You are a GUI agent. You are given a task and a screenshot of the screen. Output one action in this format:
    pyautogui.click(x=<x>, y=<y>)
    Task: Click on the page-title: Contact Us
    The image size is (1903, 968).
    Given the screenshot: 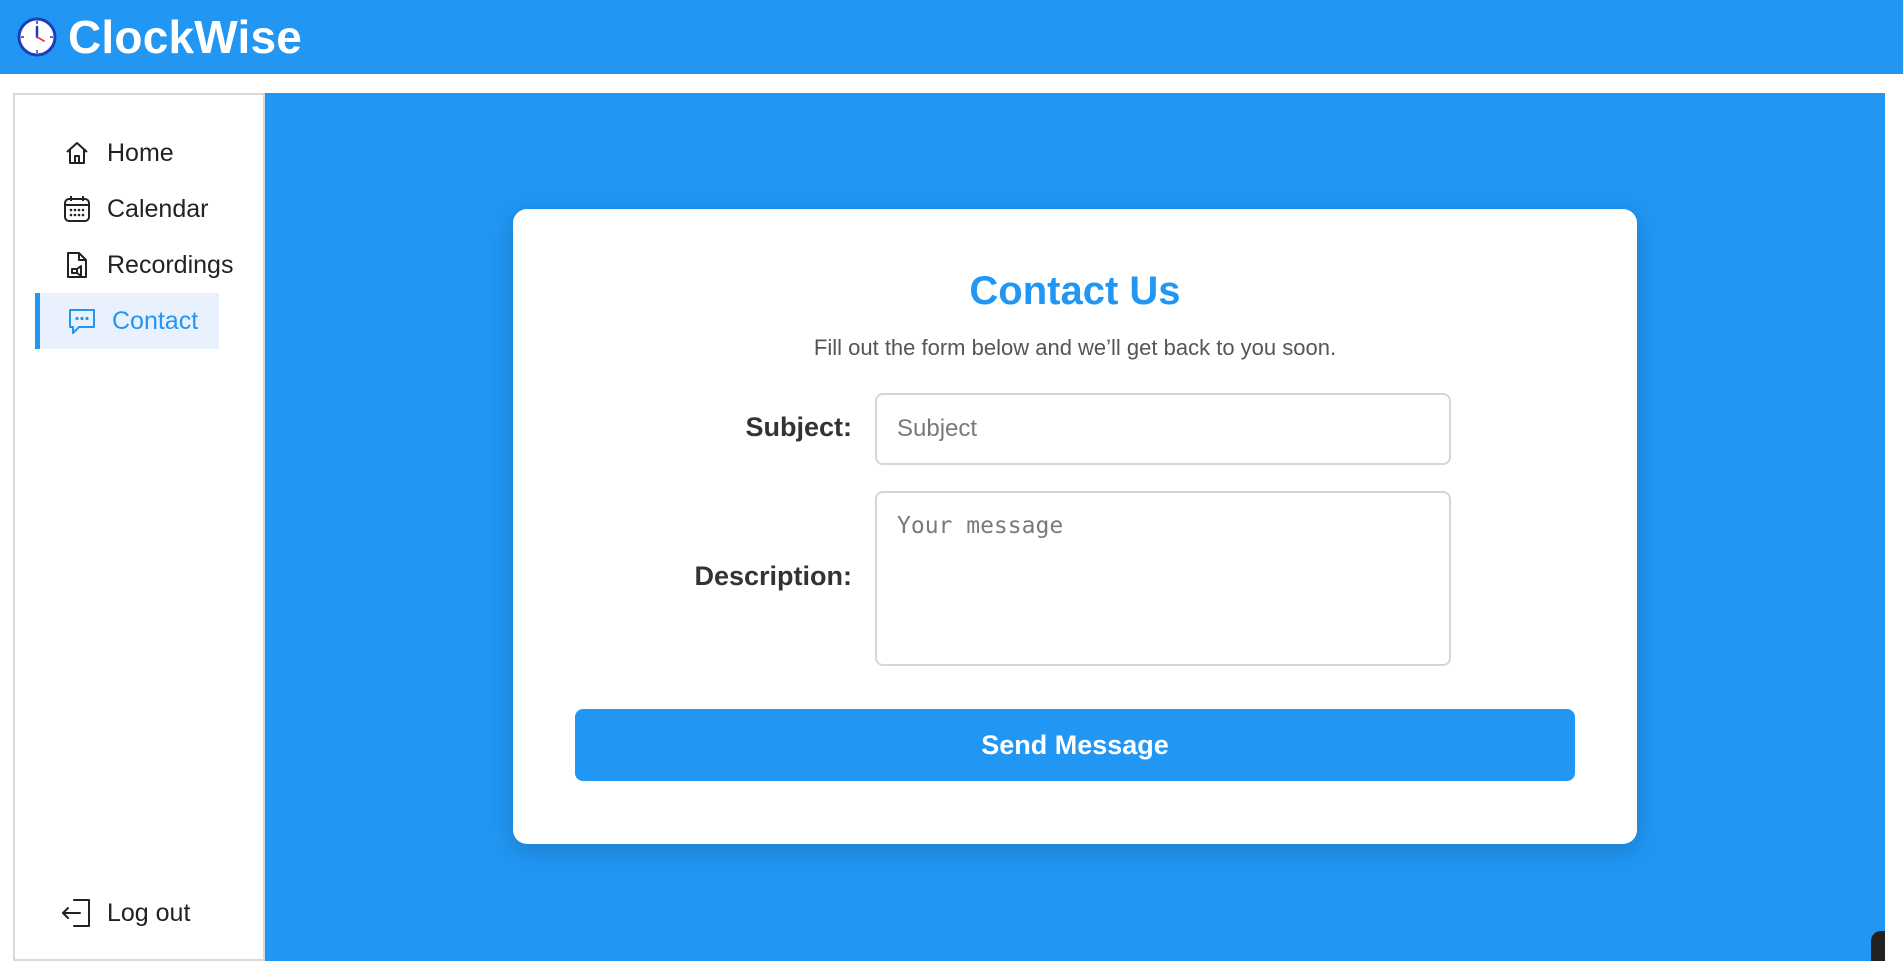 What is the action you would take?
    pyautogui.click(x=1075, y=291)
    